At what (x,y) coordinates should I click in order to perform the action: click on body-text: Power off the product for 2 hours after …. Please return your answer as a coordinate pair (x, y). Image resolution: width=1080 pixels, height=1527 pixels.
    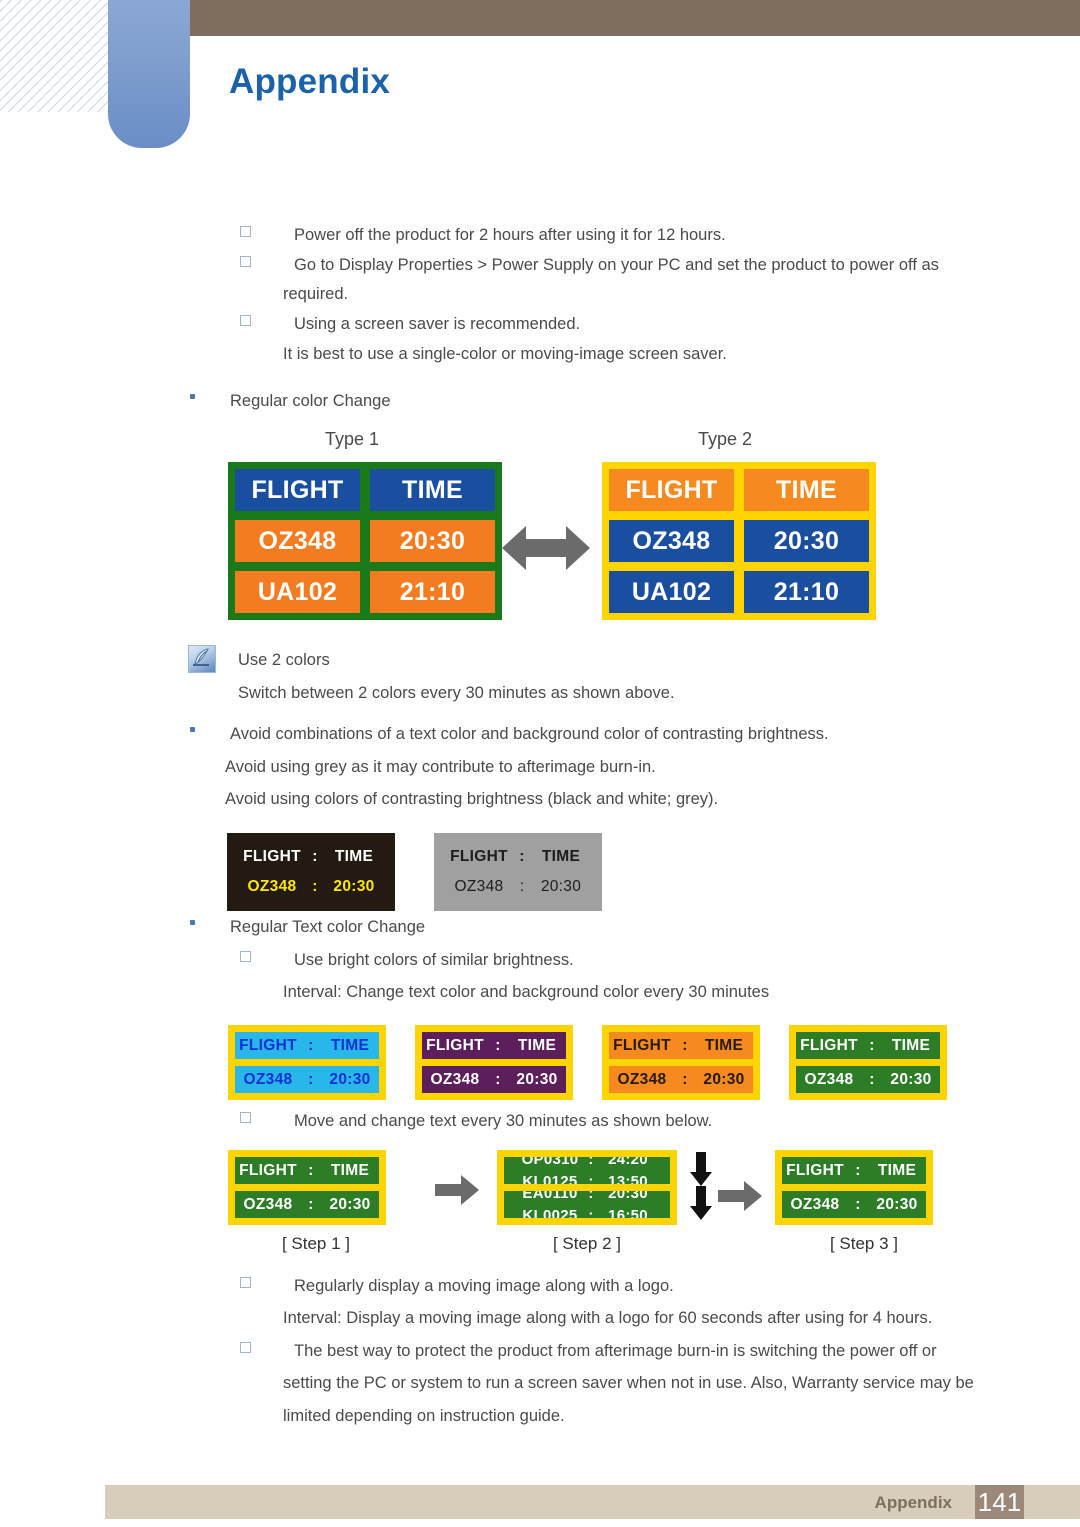
    Looking at the image, I should click on (510, 235).